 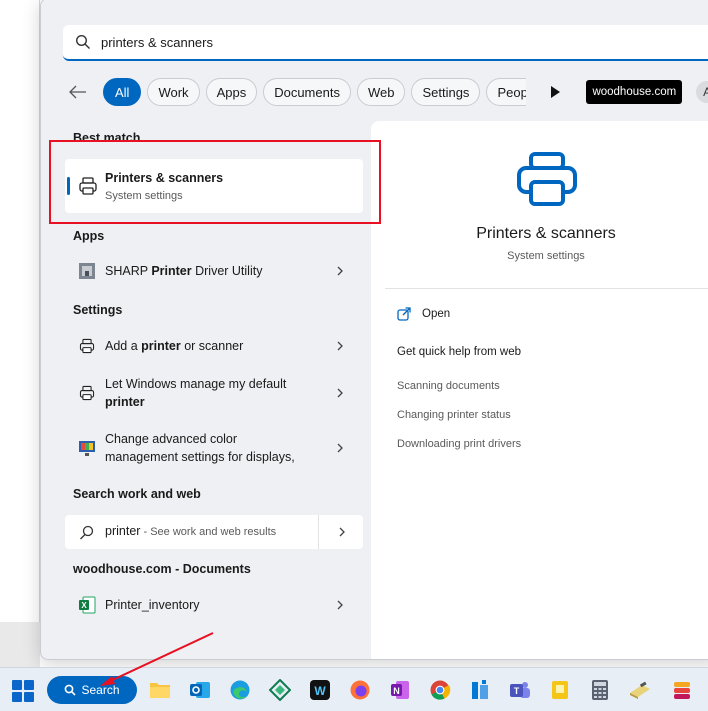 I want to click on taskbar-search-button: Search, so click(x=92, y=690).